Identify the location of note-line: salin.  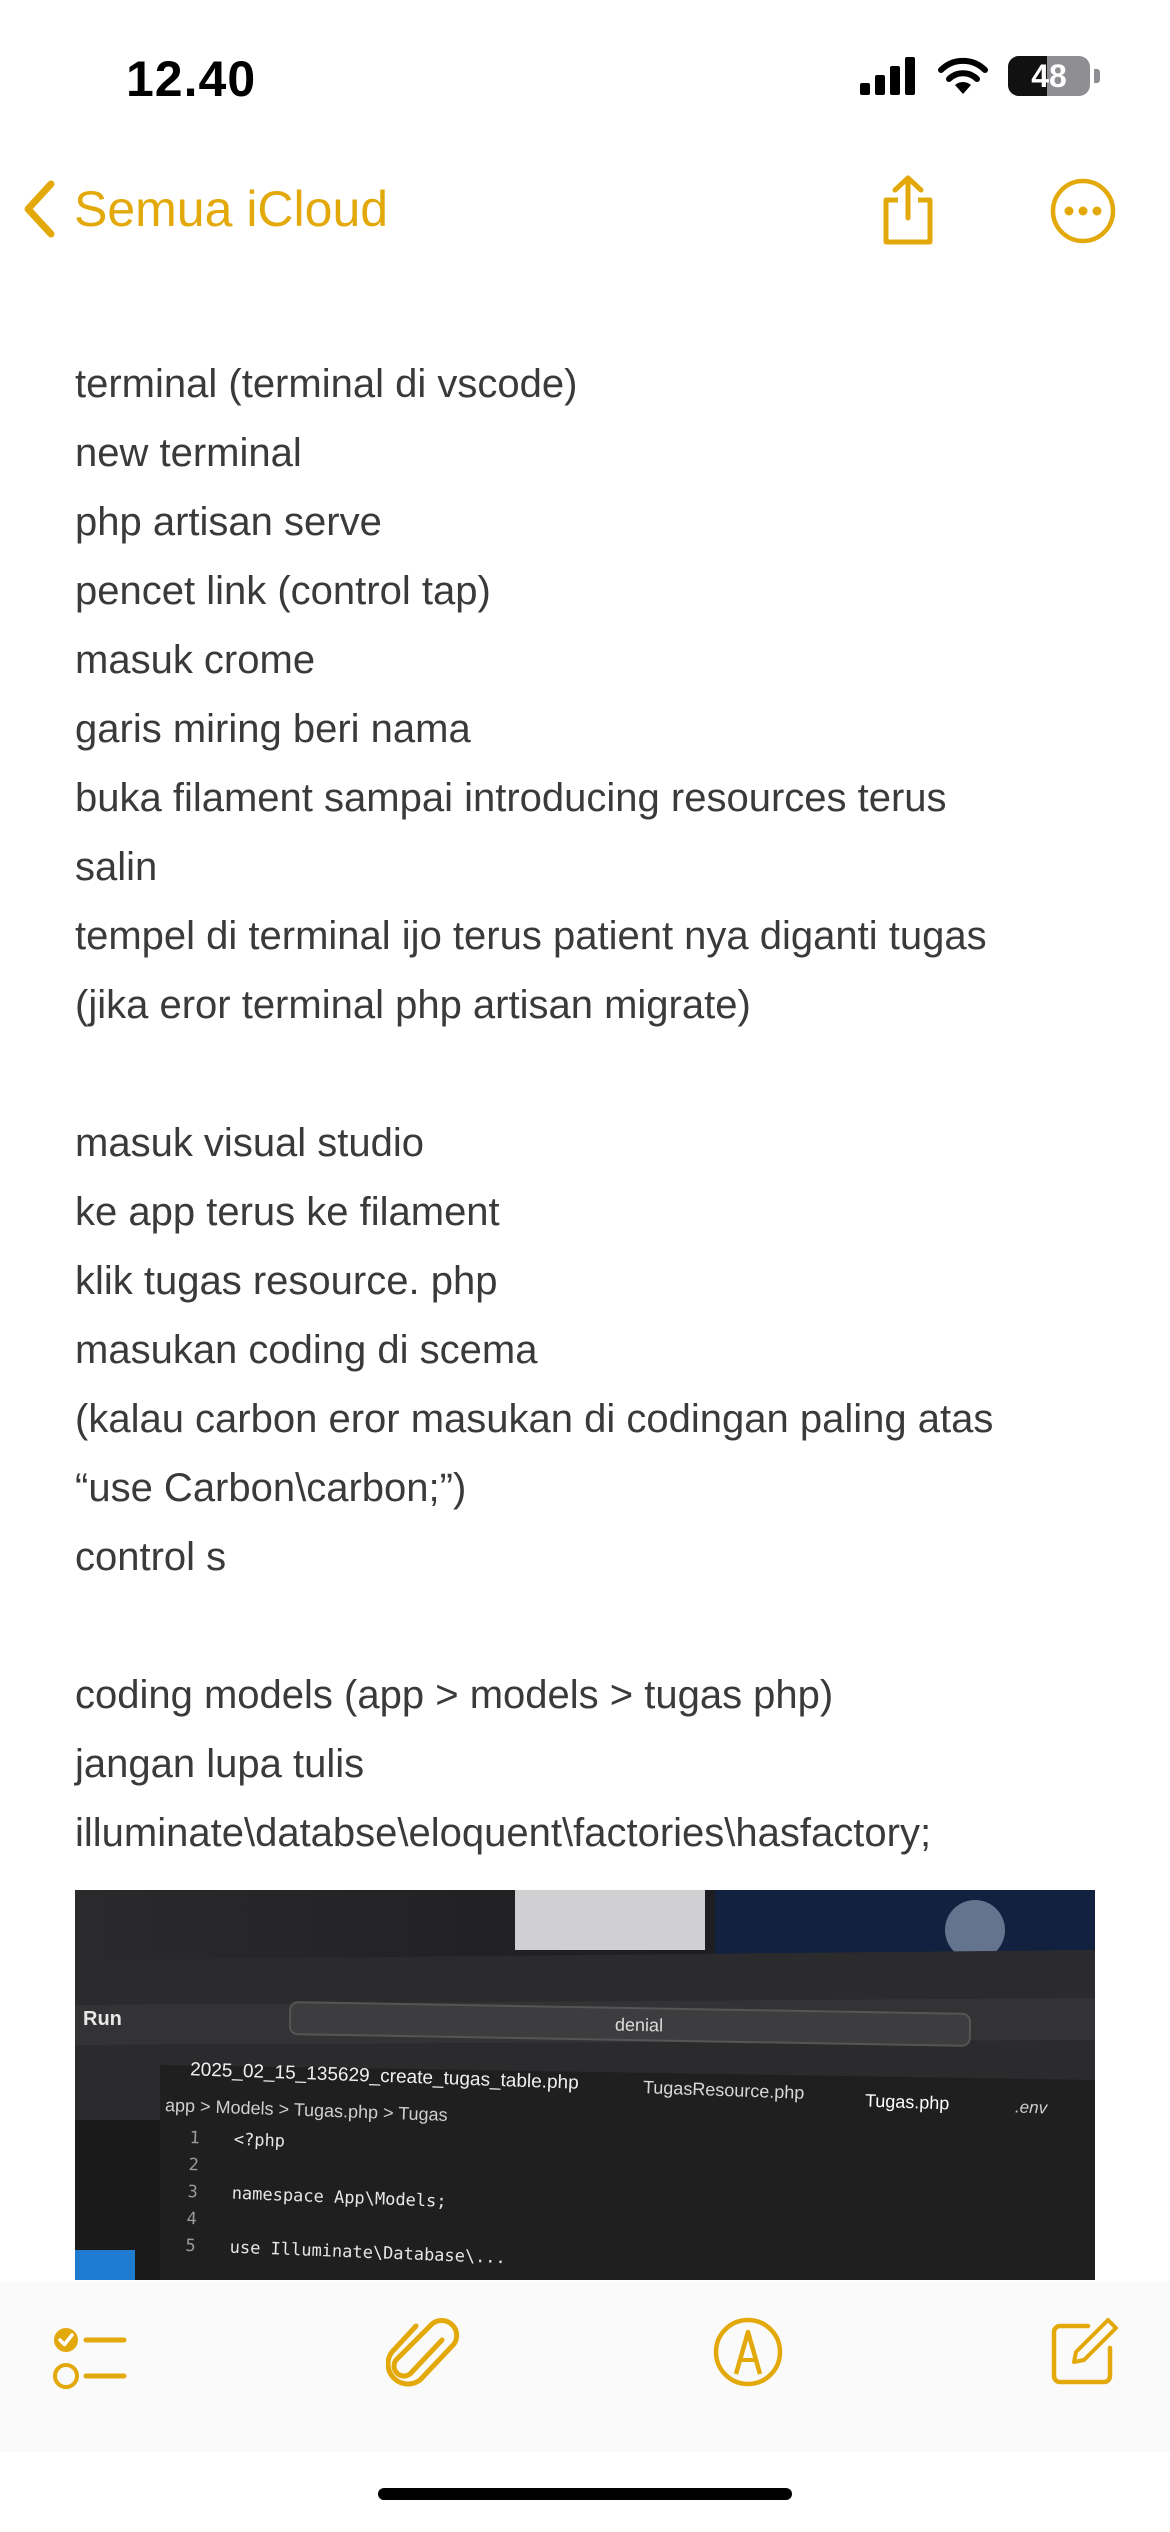
(116, 867).